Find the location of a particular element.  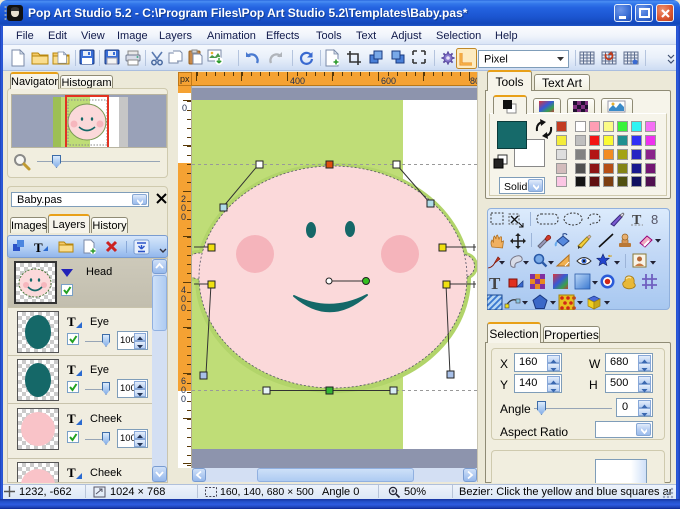

svg-text: 400 is located at coordinates (297, 81).